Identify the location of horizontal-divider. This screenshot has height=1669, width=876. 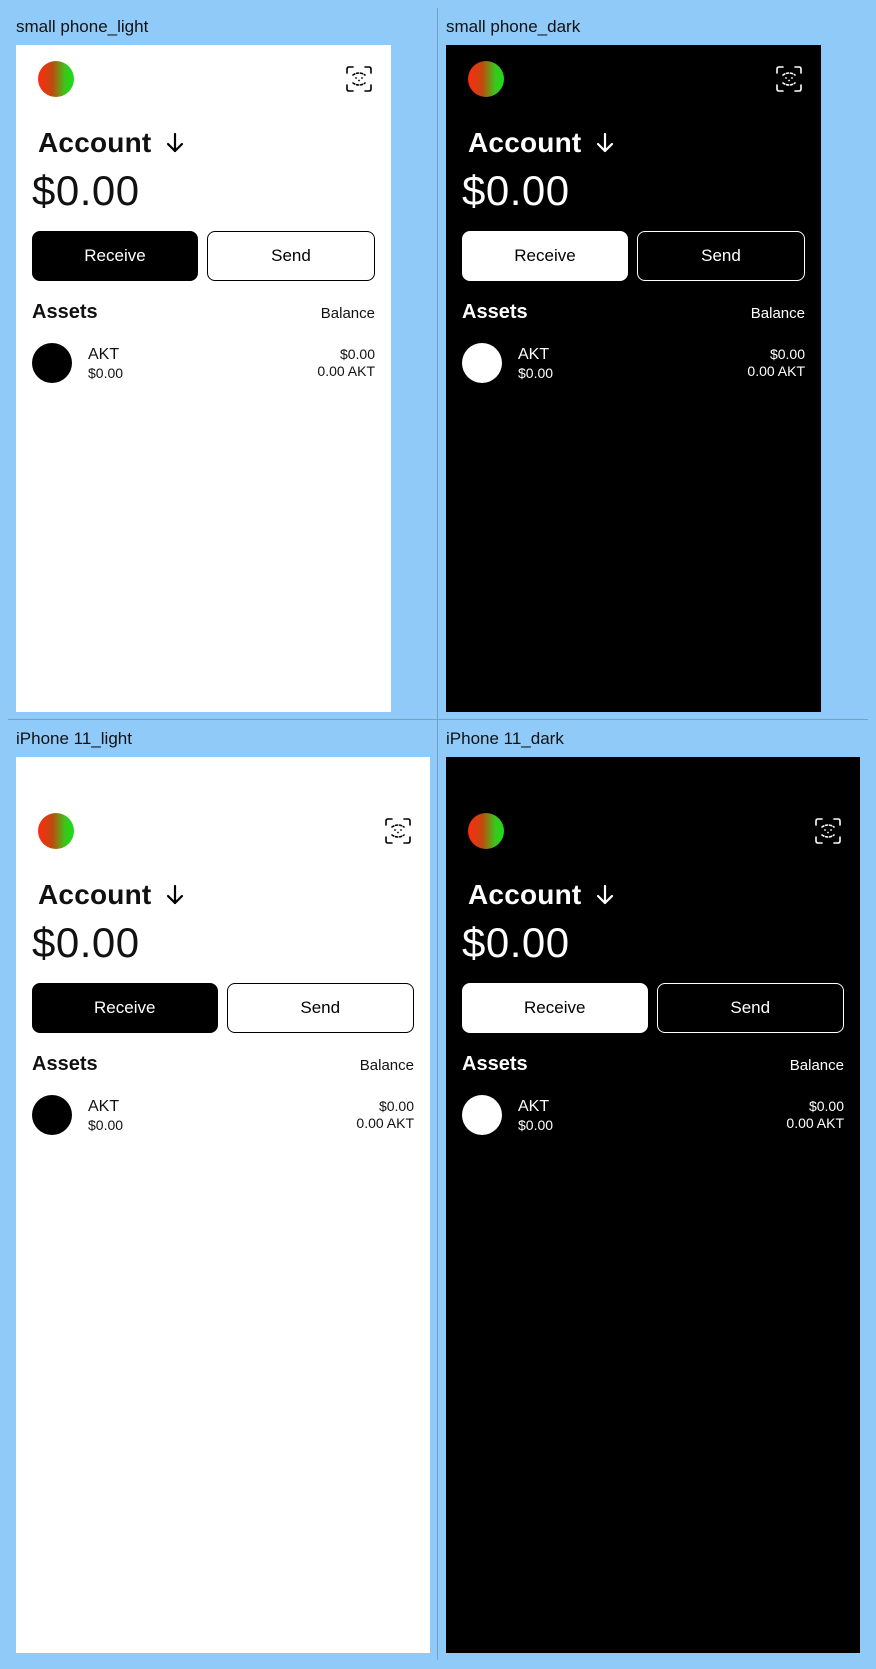
(438, 719).